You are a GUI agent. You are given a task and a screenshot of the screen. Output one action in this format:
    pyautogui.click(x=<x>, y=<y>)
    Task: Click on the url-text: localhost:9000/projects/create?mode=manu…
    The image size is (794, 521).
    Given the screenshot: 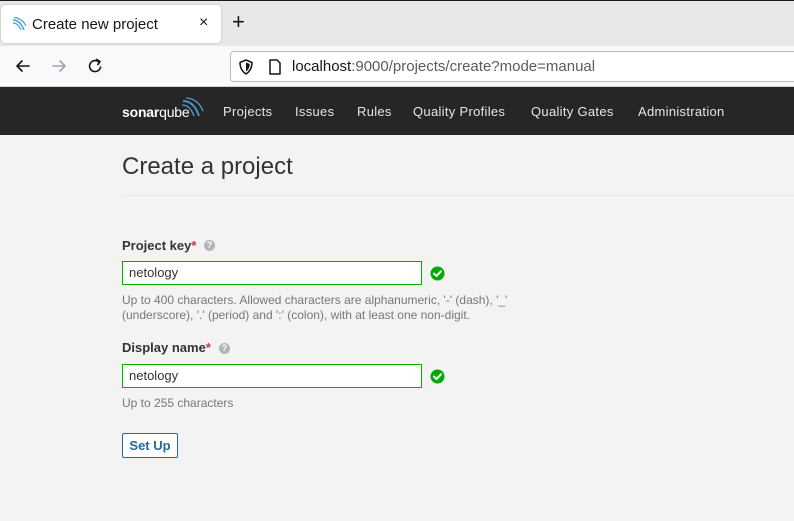 What is the action you would take?
    pyautogui.click(x=443, y=66)
    